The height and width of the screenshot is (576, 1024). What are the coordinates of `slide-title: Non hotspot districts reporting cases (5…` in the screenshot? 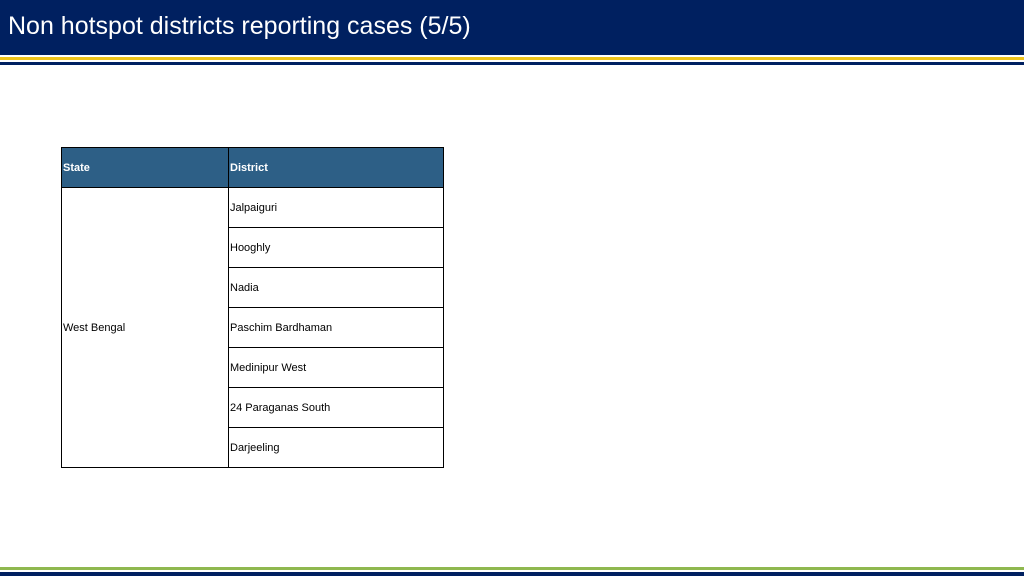 It's located at (239, 26).